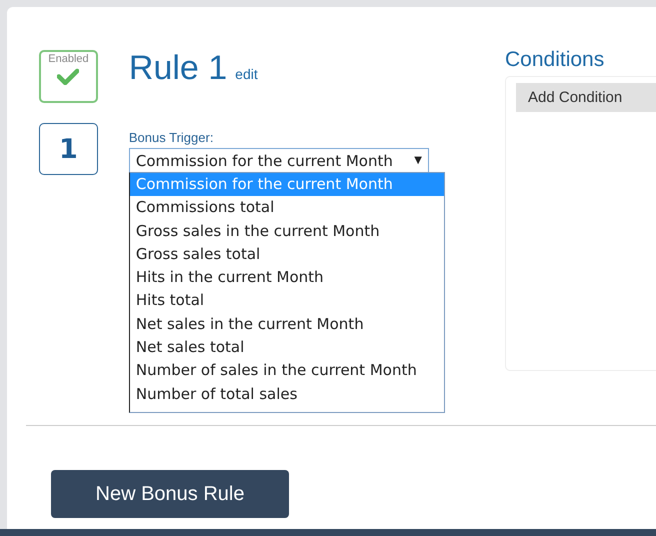  What do you see at coordinates (287, 301) in the screenshot?
I see `dropdown-option: Hits total` at bounding box center [287, 301].